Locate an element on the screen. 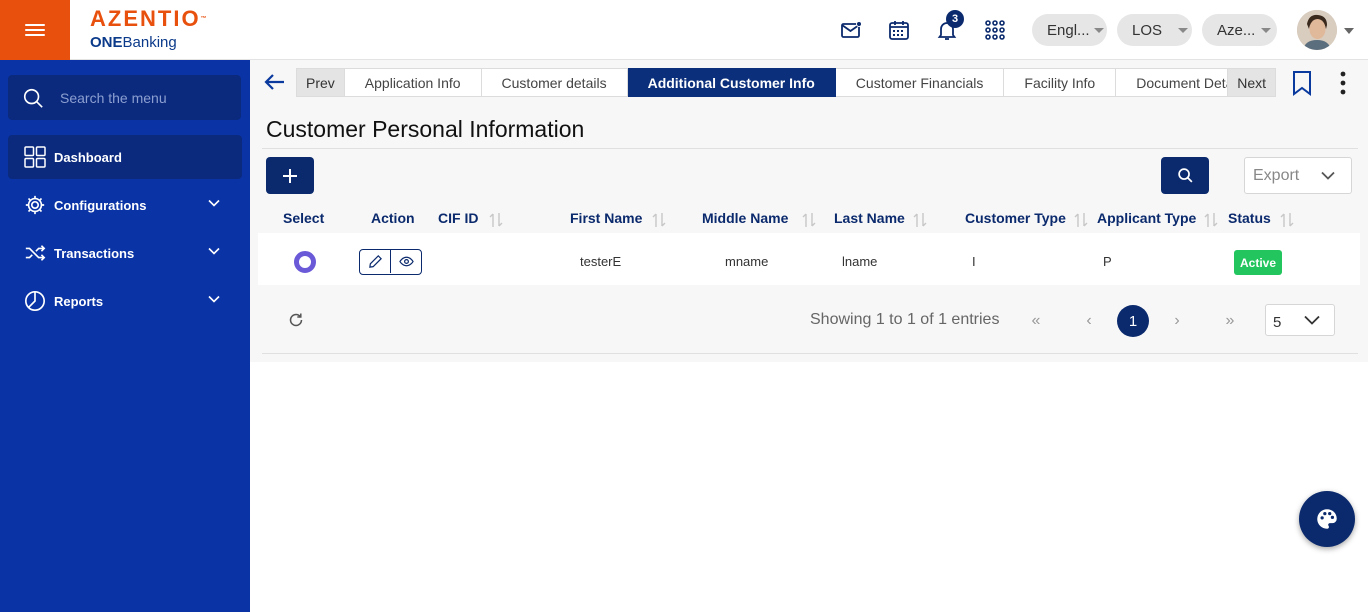 This screenshot has height=612, width=1368. module-select: LOS is located at coordinates (1154, 30).